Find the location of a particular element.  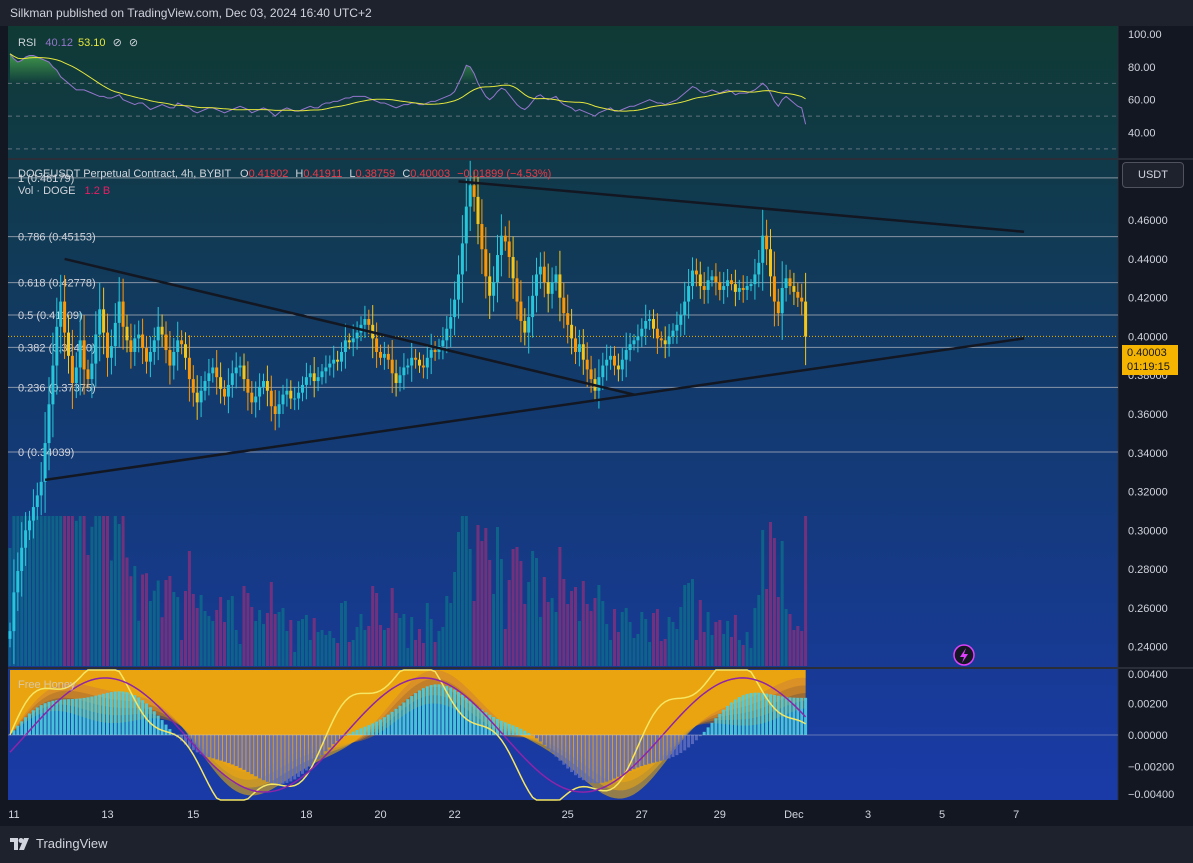

currency-button: USDT is located at coordinates (1153, 175).